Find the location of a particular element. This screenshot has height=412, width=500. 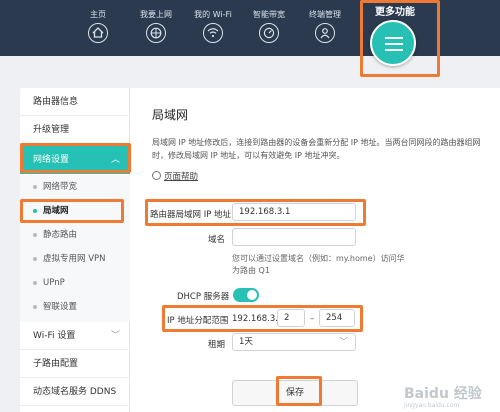

ip-address-input: 192.168.3.1 is located at coordinates (294, 212).